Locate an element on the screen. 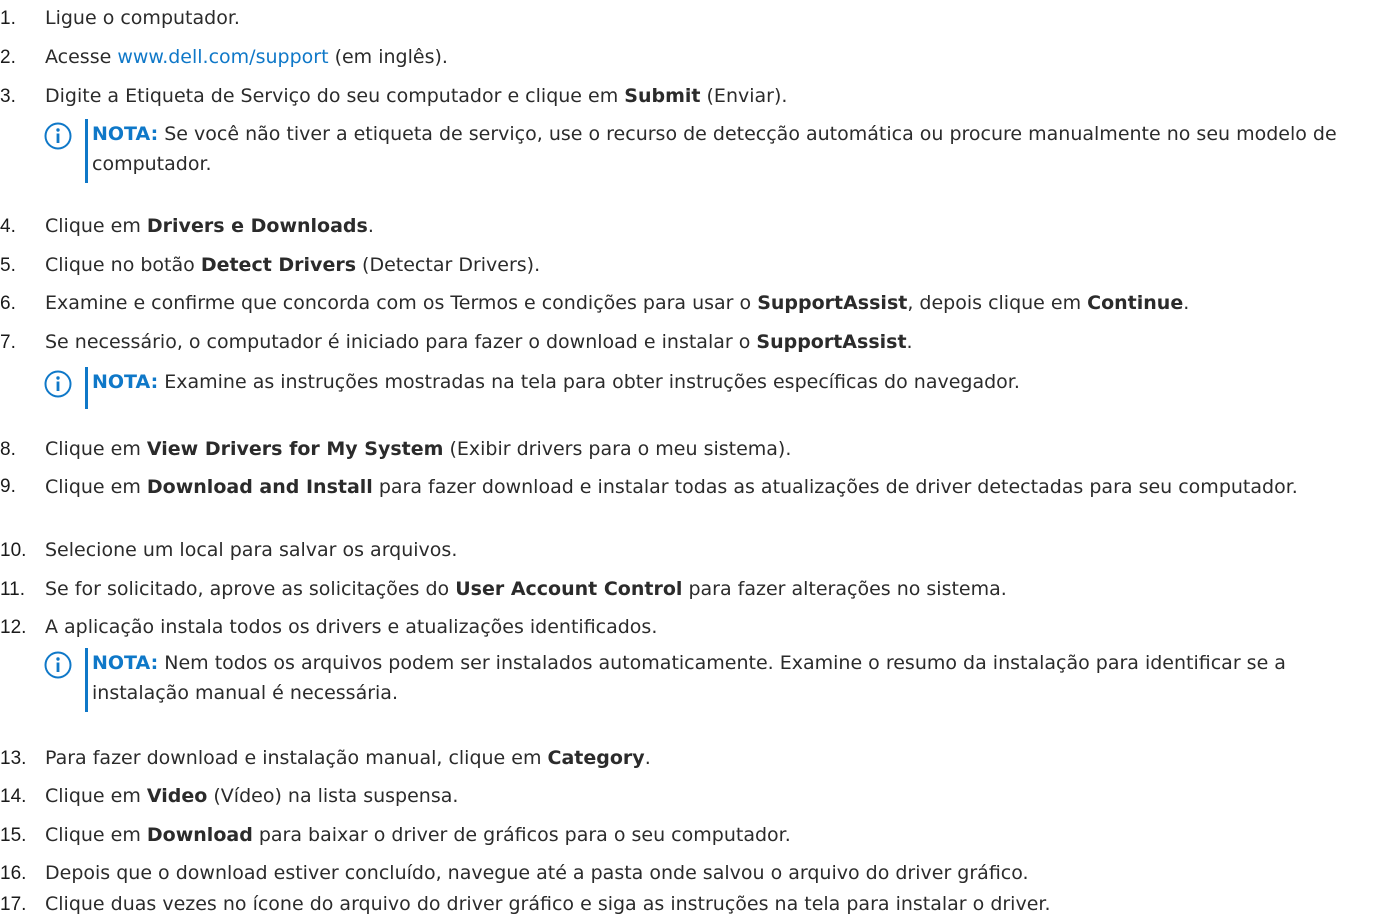 The height and width of the screenshot is (918, 1383). step-text: Ligue o computador. is located at coordinates (142, 18).